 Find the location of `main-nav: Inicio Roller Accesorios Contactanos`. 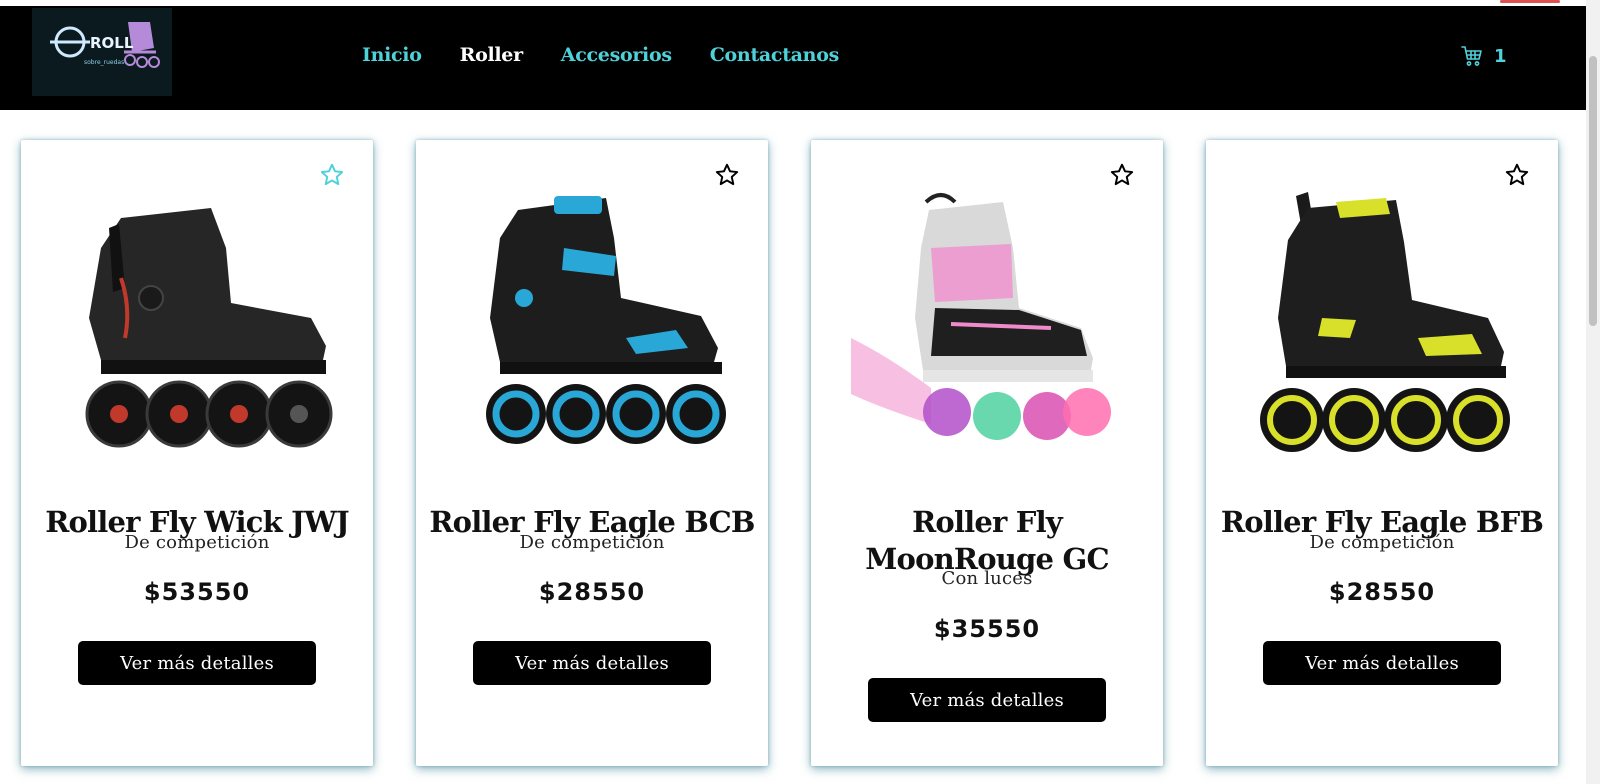

main-nav: Inicio Roller Accesorios Contactanos is located at coordinates (619, 55).